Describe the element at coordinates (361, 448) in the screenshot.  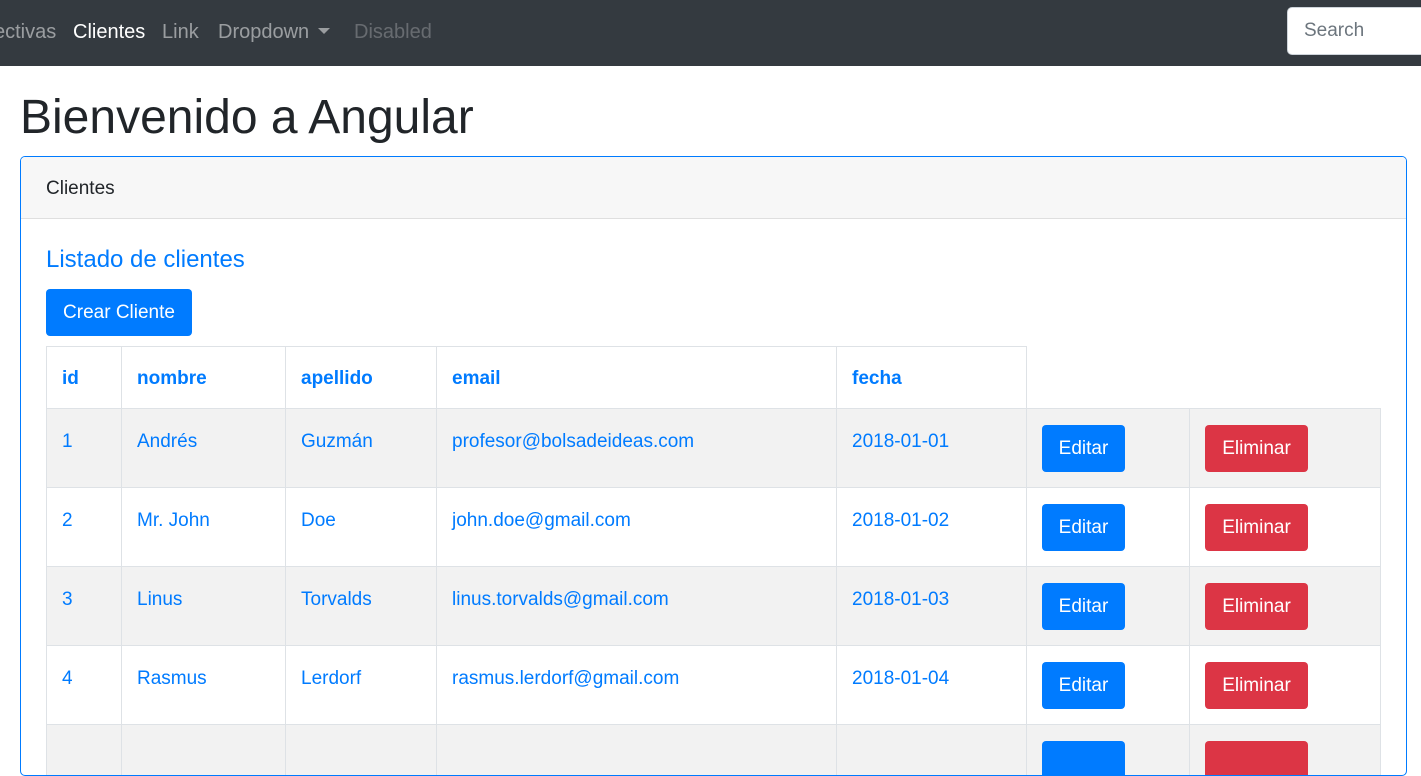
I see `cell-apellido: Guzmán` at that location.